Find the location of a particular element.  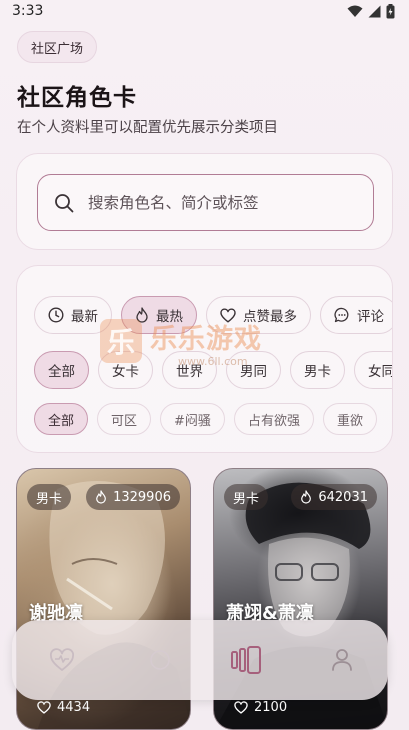

card-hot-value: 642031 is located at coordinates (343, 497).